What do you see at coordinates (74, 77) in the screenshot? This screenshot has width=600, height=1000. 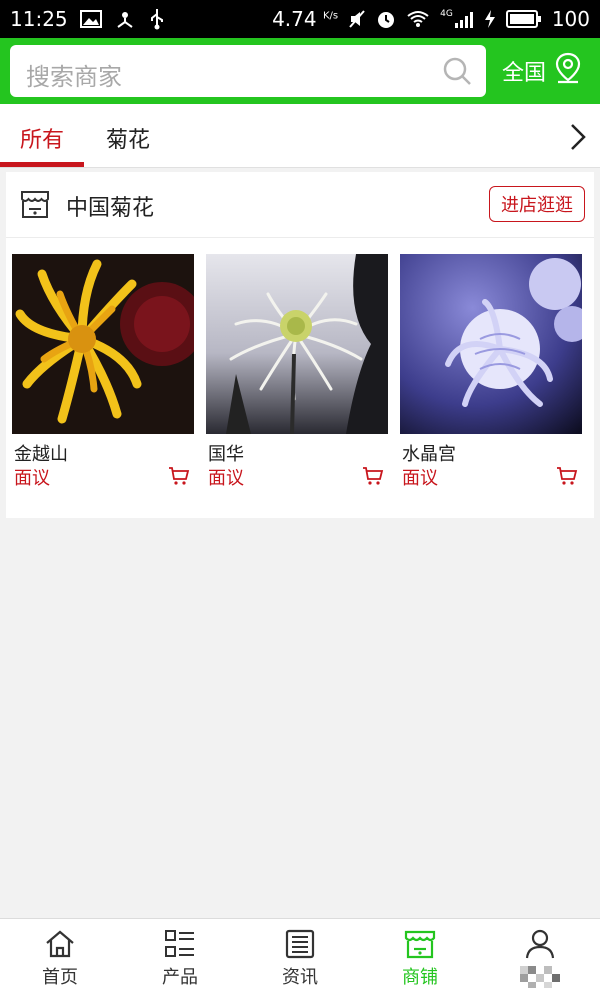 I see `search-placeholder: 搜索商家` at bounding box center [74, 77].